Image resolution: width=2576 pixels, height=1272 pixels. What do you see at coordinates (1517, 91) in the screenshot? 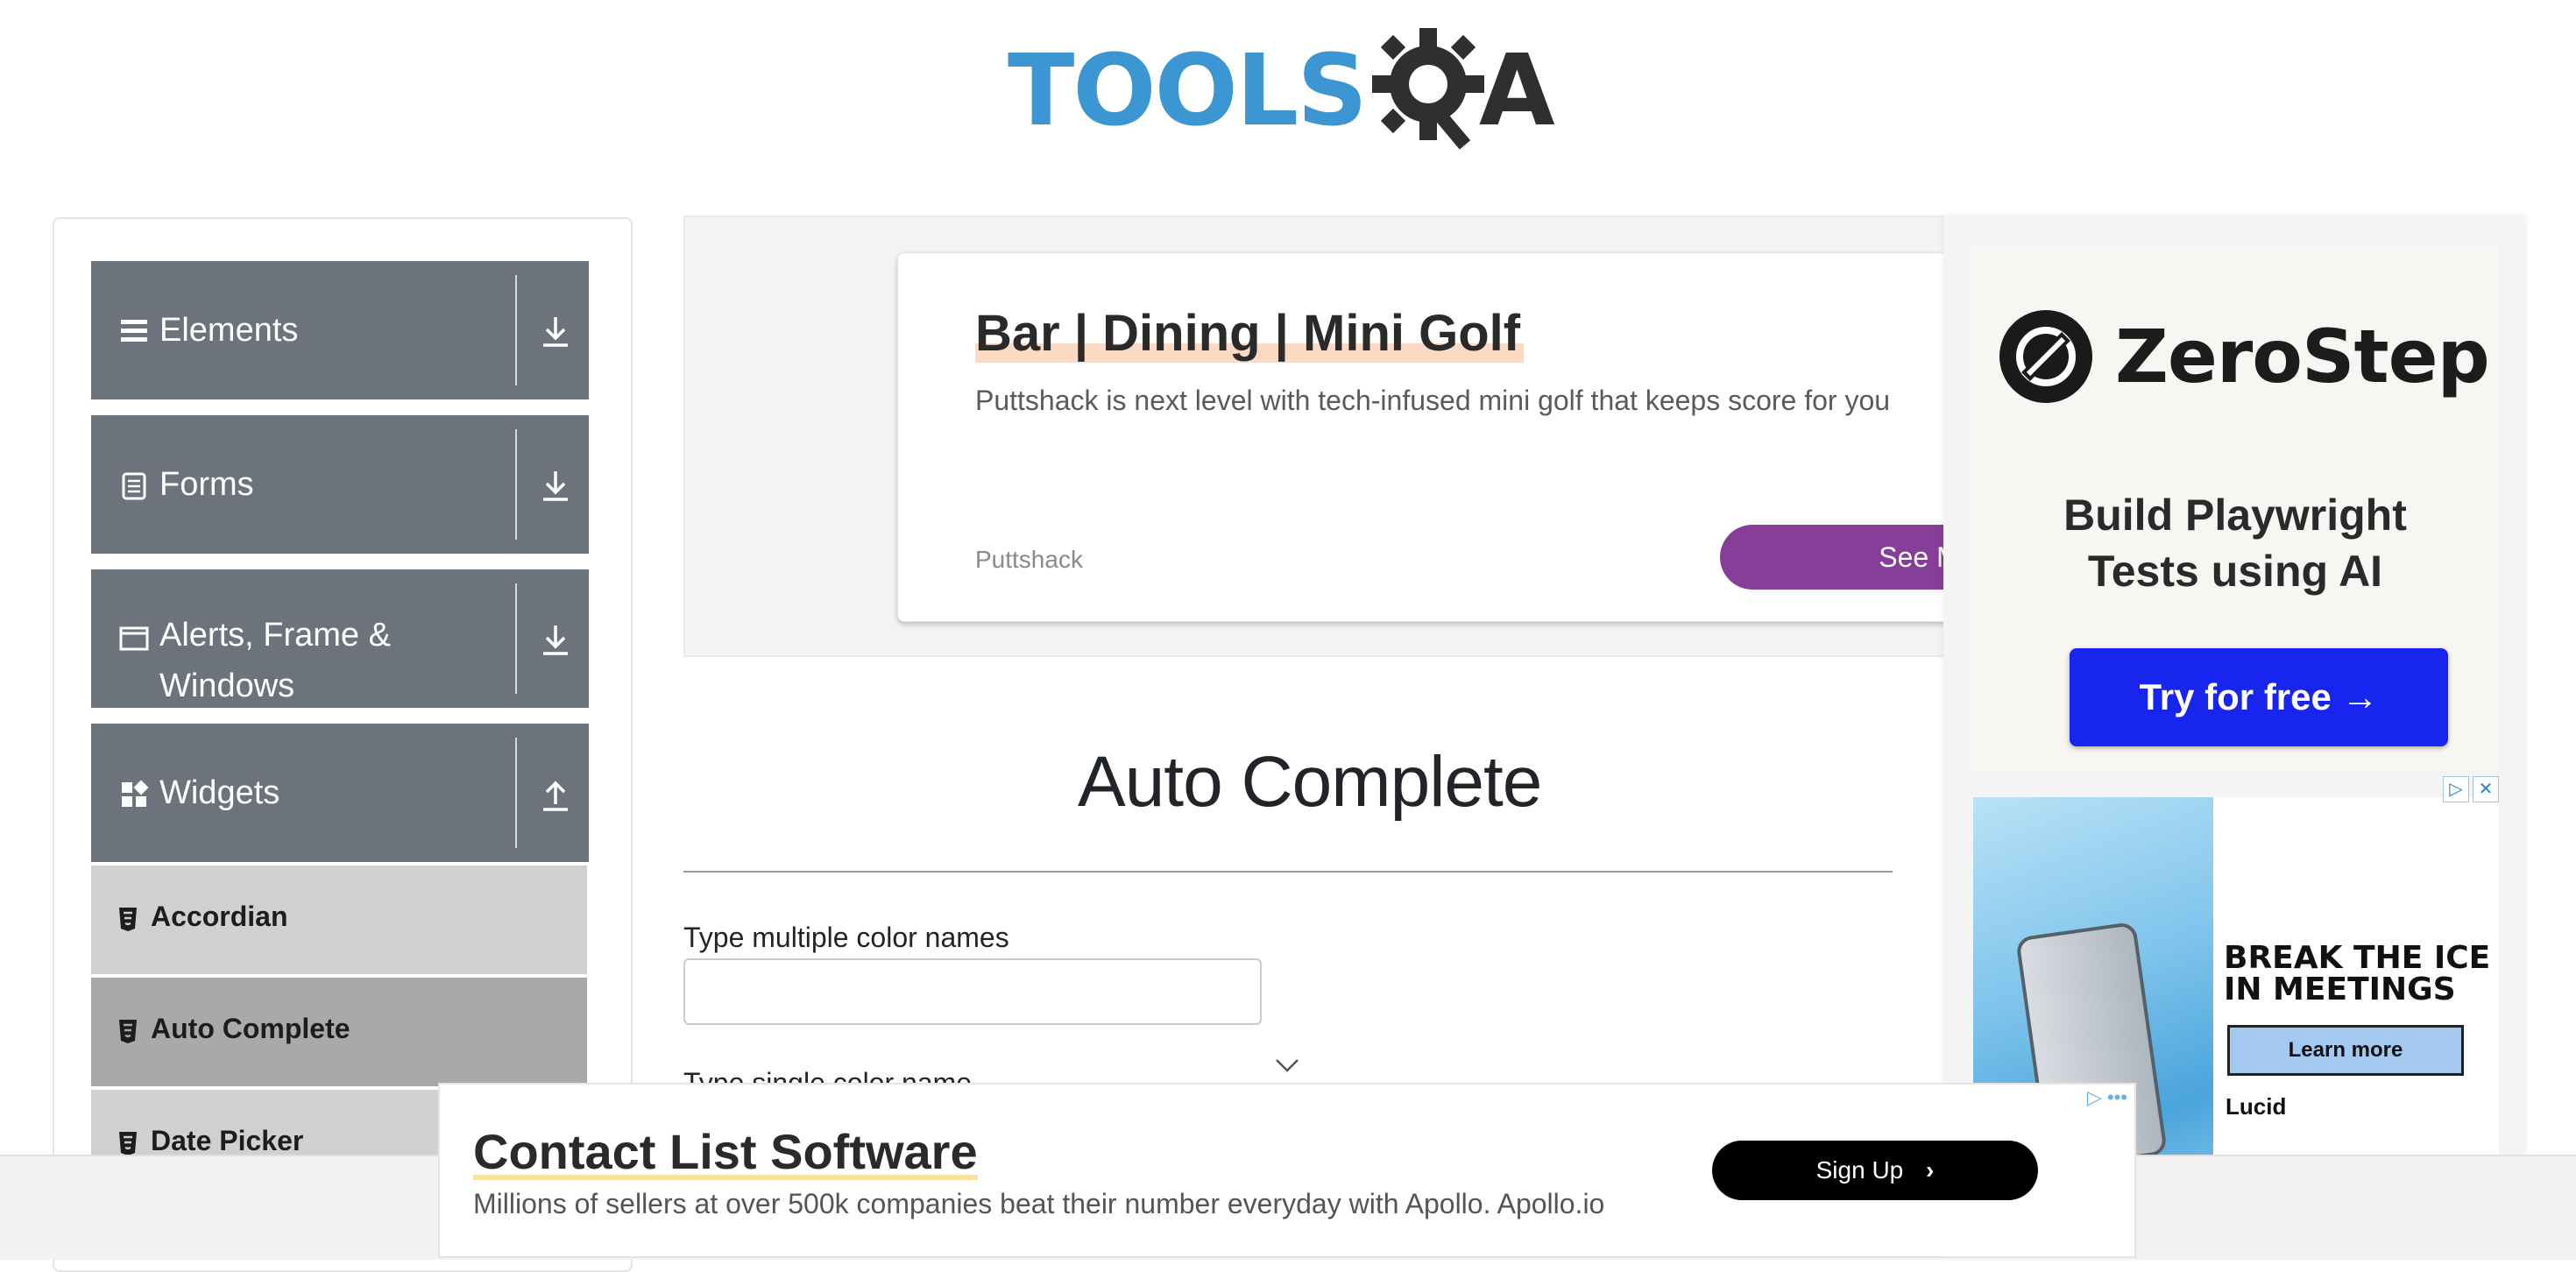
I see `logo-text-a: A` at bounding box center [1517, 91].